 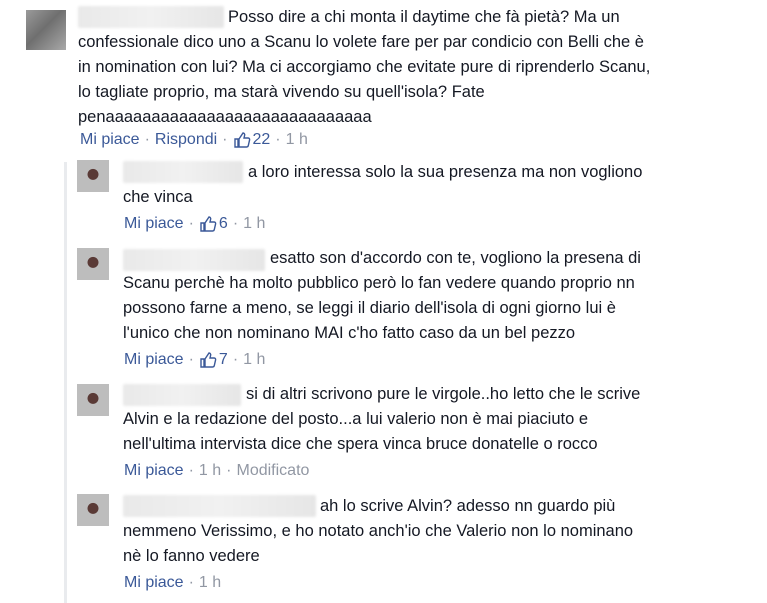 I want to click on comment-actions: Mi piace · 1 h · Modificato, so click(x=217, y=471).